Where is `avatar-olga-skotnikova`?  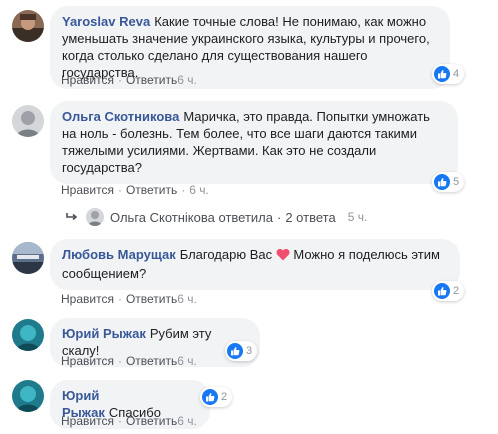 avatar-olga-skotnikova is located at coordinates (28, 121).